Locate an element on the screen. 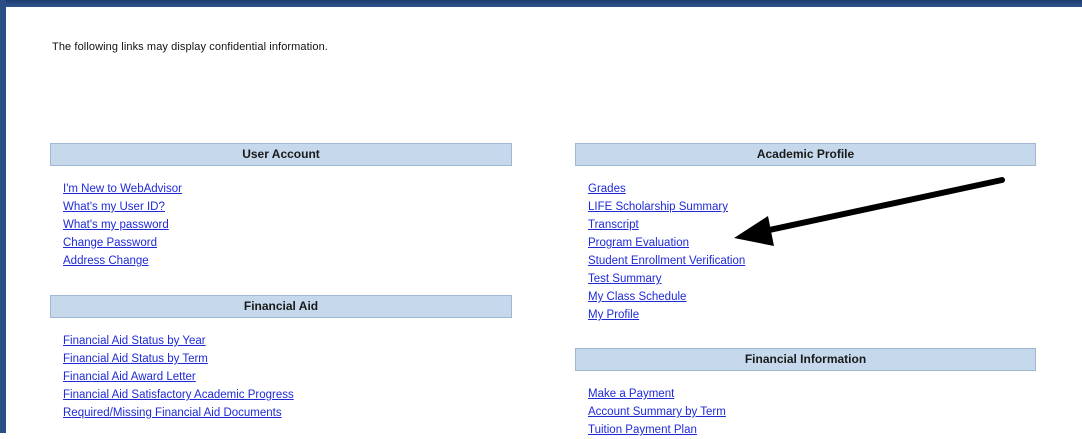 This screenshot has height=439, width=1082. link-make-a-payment: Make a Payment is located at coordinates (631, 394).